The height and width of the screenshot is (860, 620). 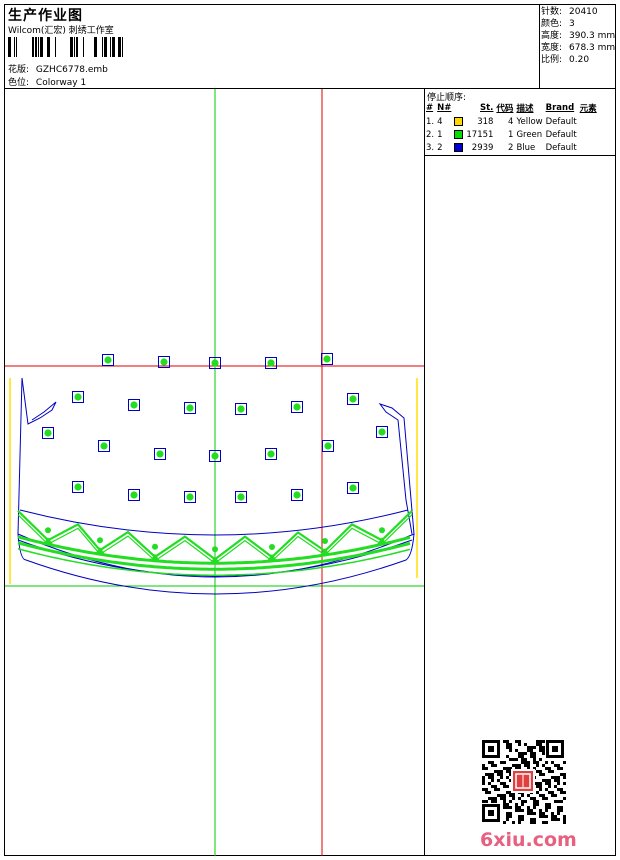 I want to click on seal-stamp-icon, so click(x=523, y=781).